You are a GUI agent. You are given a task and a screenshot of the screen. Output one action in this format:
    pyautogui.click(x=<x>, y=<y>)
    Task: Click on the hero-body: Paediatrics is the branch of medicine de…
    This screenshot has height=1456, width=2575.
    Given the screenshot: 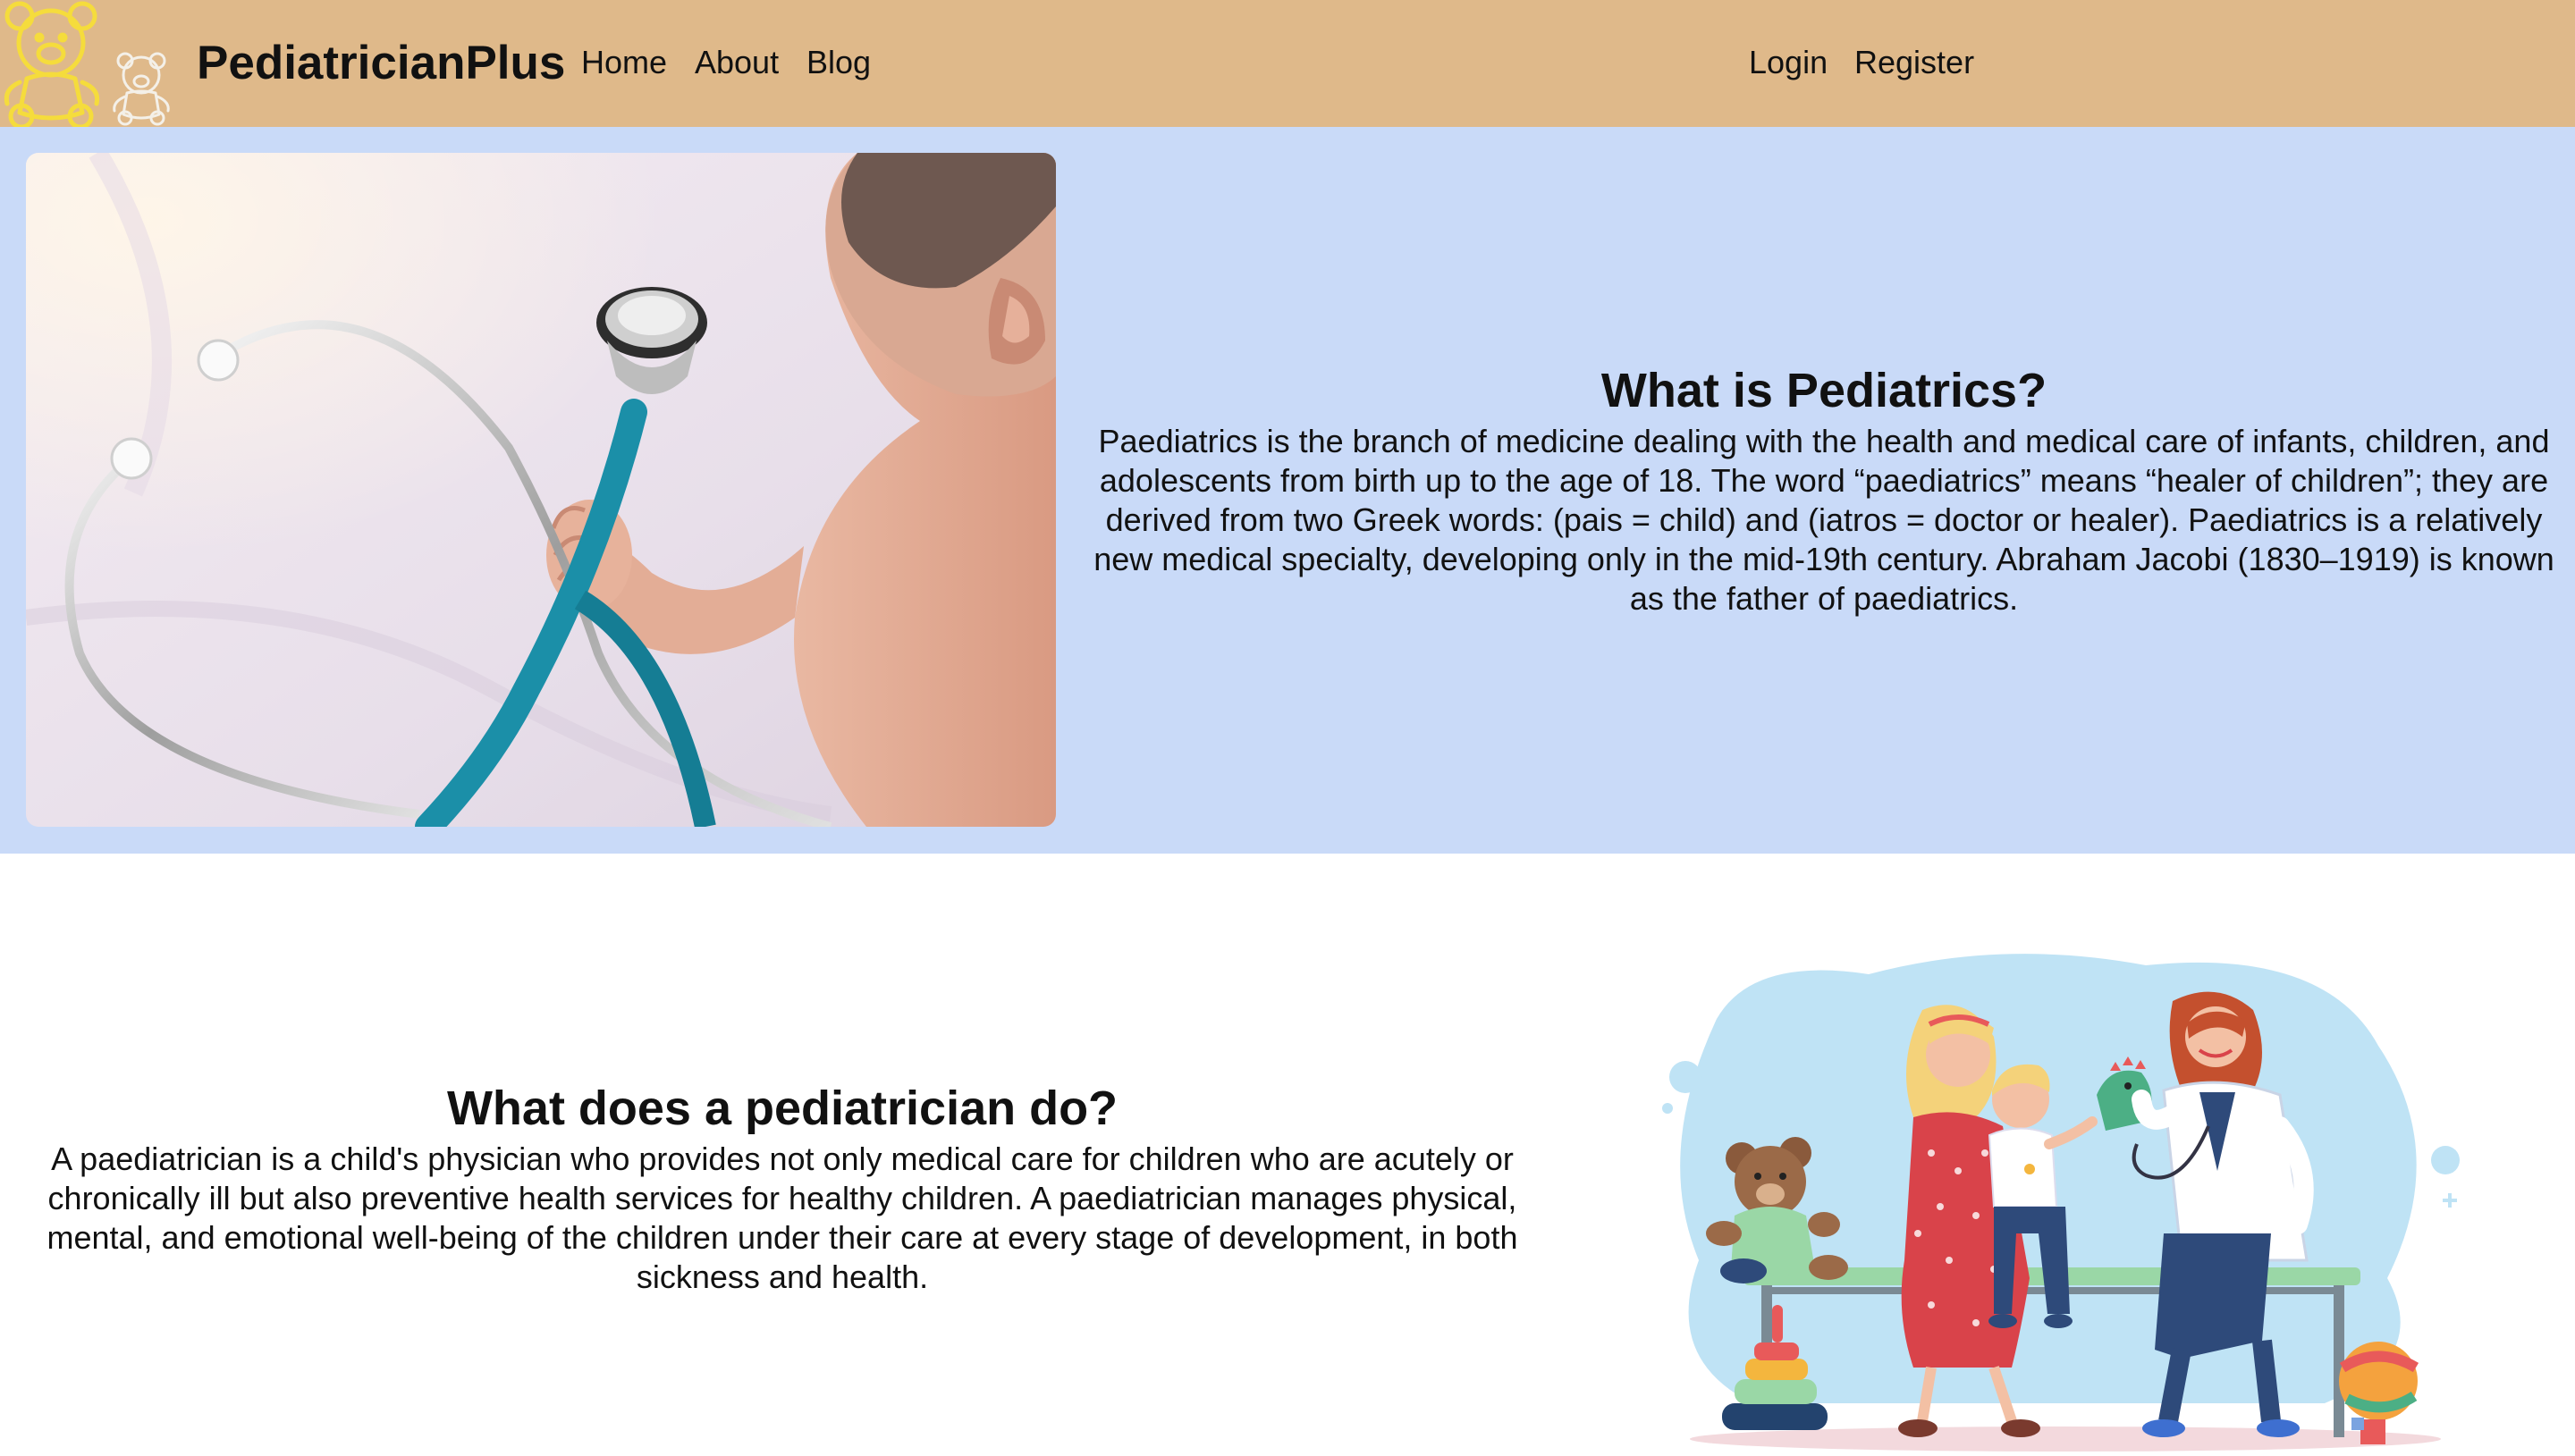 What is the action you would take?
    pyautogui.click(x=1823, y=520)
    